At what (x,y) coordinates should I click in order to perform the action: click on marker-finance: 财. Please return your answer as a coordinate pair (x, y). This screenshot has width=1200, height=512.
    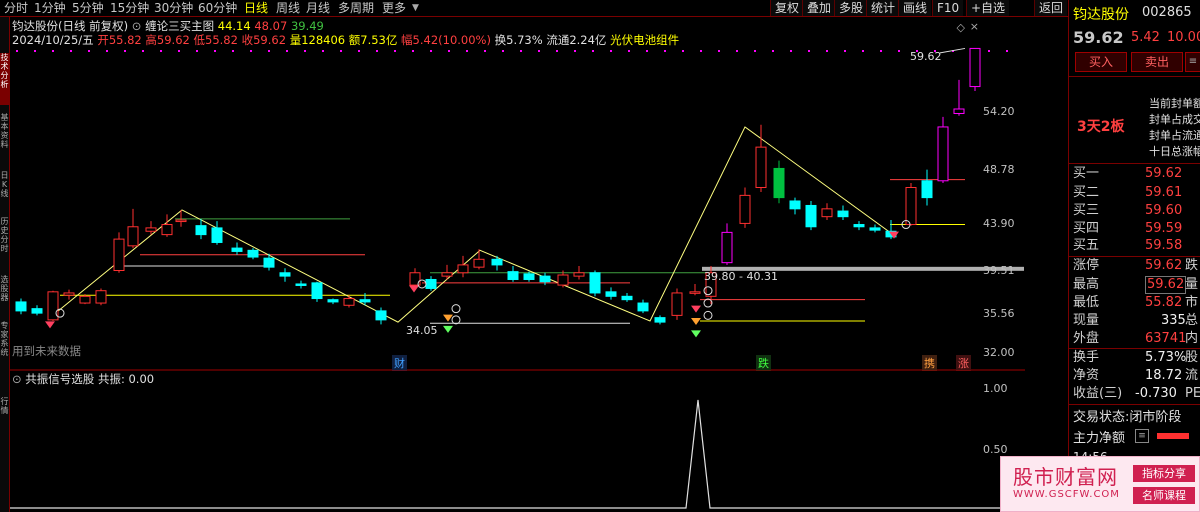
    Looking at the image, I should click on (399, 363).